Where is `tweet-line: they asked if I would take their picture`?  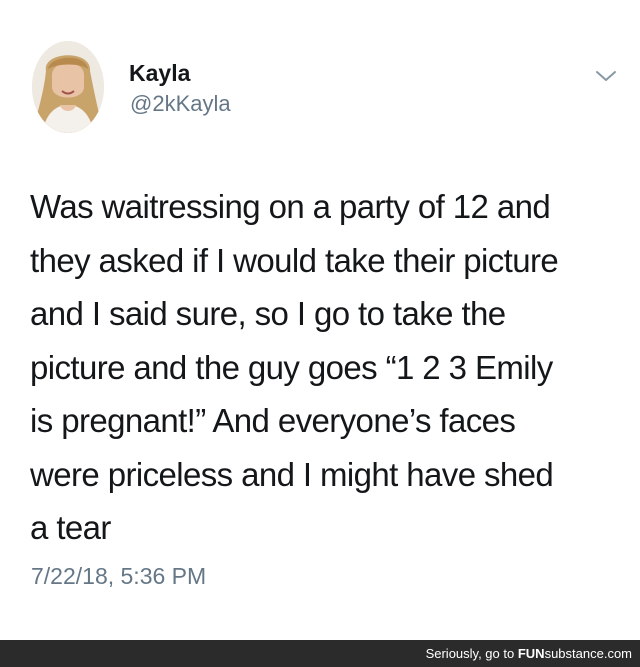
tweet-line: they asked if I would take their picture is located at coordinates (294, 260).